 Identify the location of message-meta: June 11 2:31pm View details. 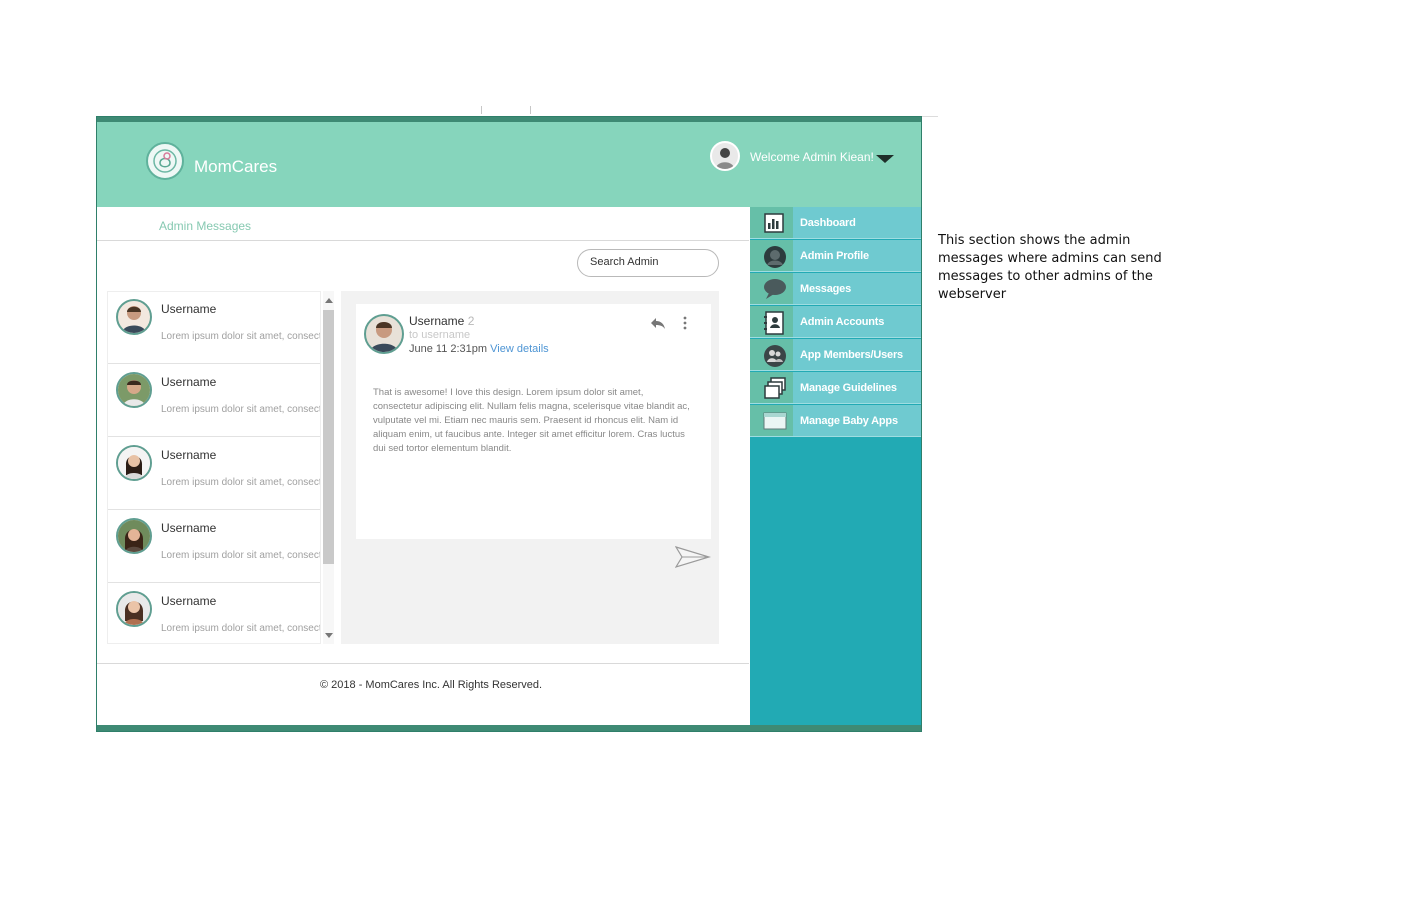
(479, 349).